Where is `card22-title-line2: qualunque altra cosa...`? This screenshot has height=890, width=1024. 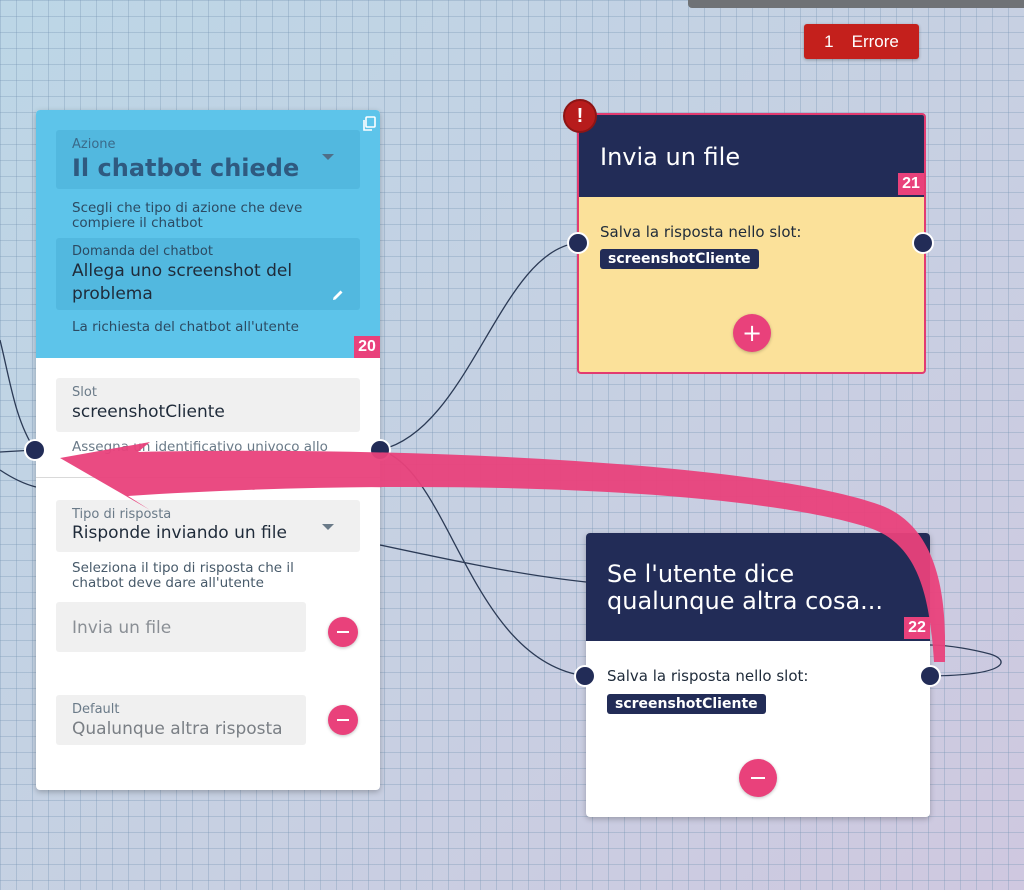
card22-title-line2: qualunque altra cosa... is located at coordinates (745, 601).